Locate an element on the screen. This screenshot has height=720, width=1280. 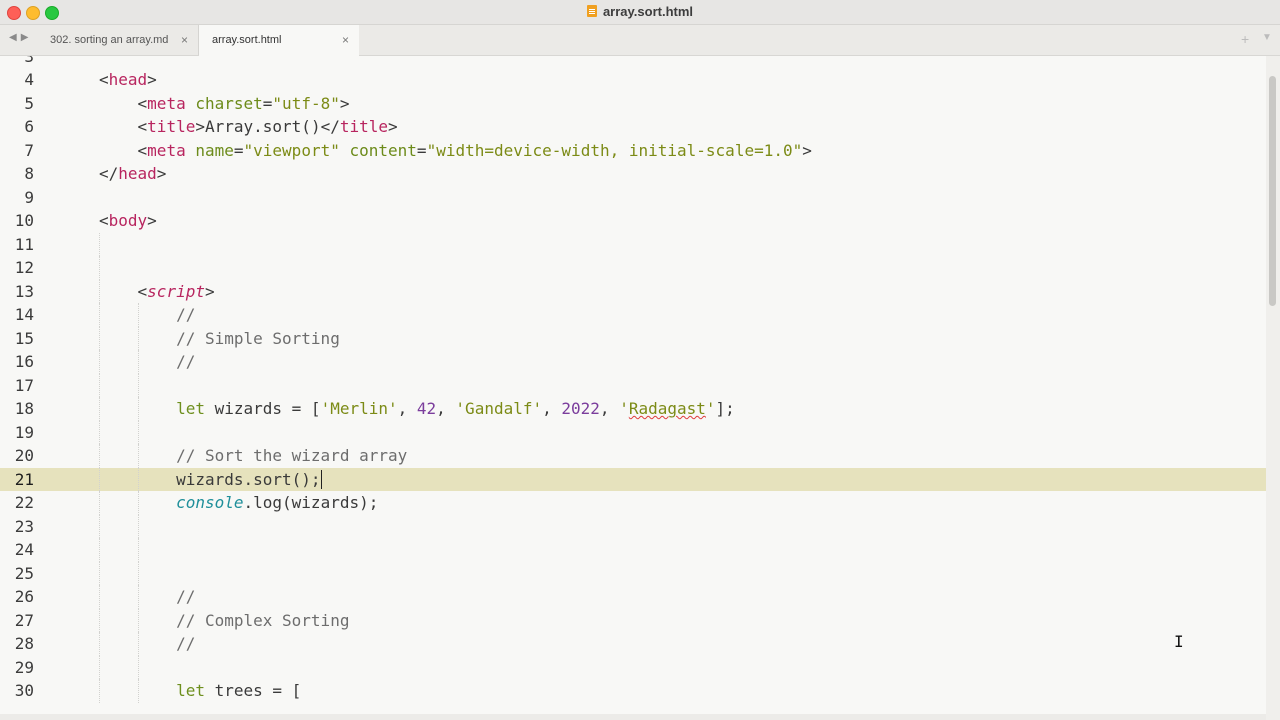
code-text: <meta charset="utf-8"> is located at coordinates (224, 104).